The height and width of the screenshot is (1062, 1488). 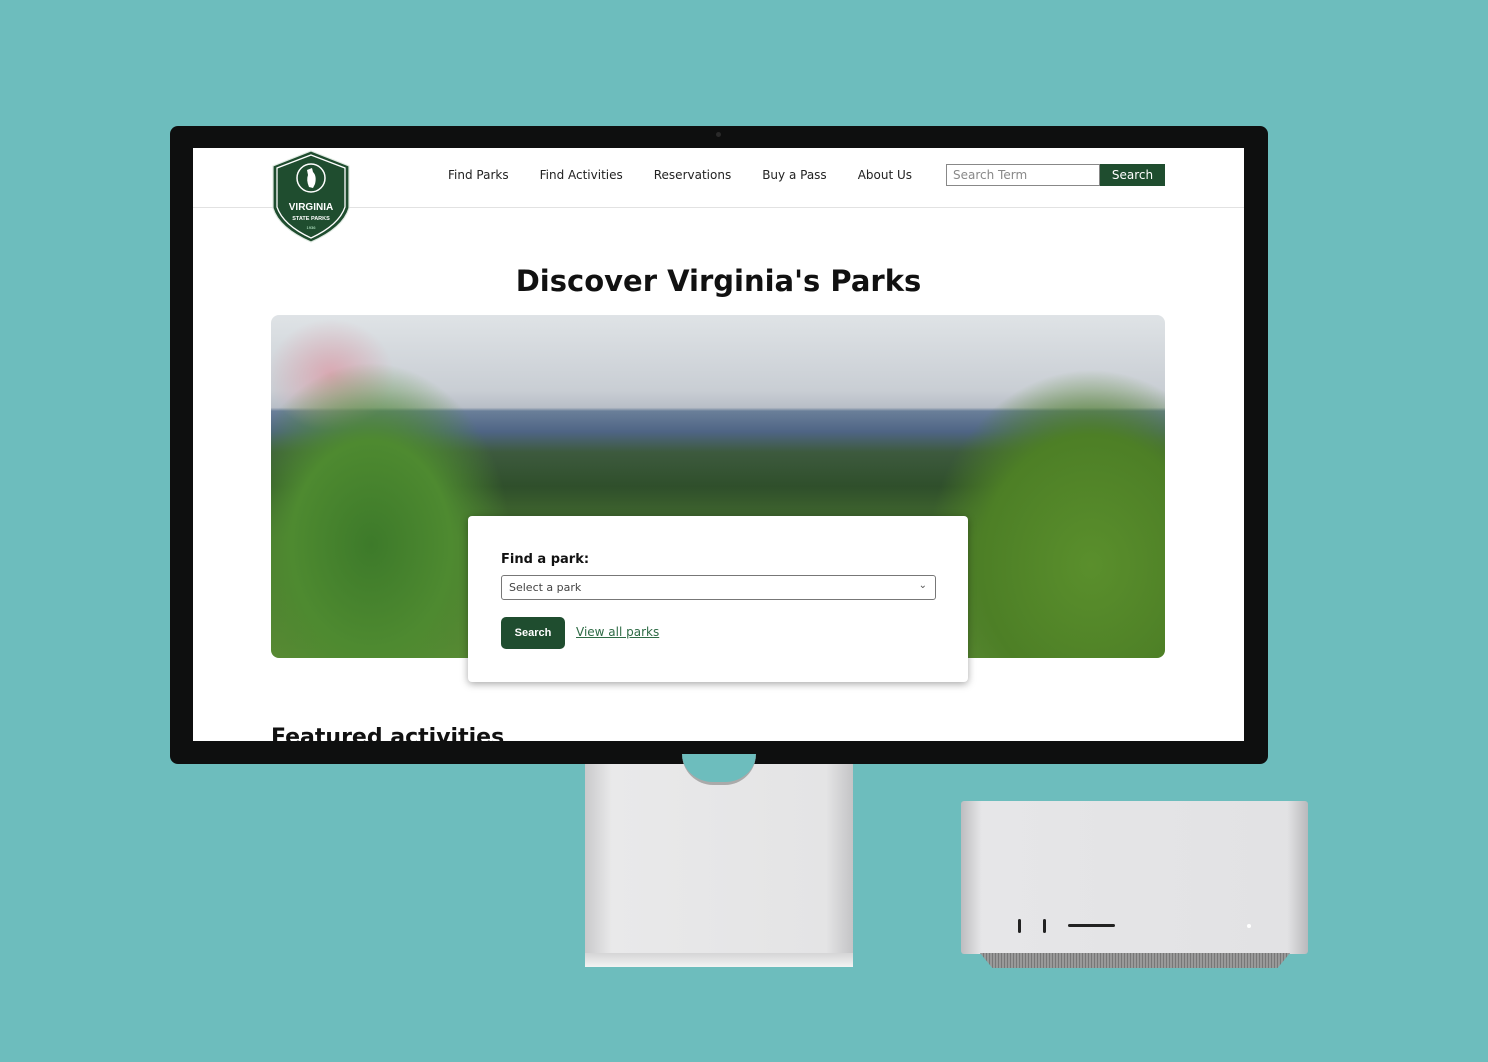 What do you see at coordinates (692, 175) in the screenshot?
I see `nav-reservations: Reservations` at bounding box center [692, 175].